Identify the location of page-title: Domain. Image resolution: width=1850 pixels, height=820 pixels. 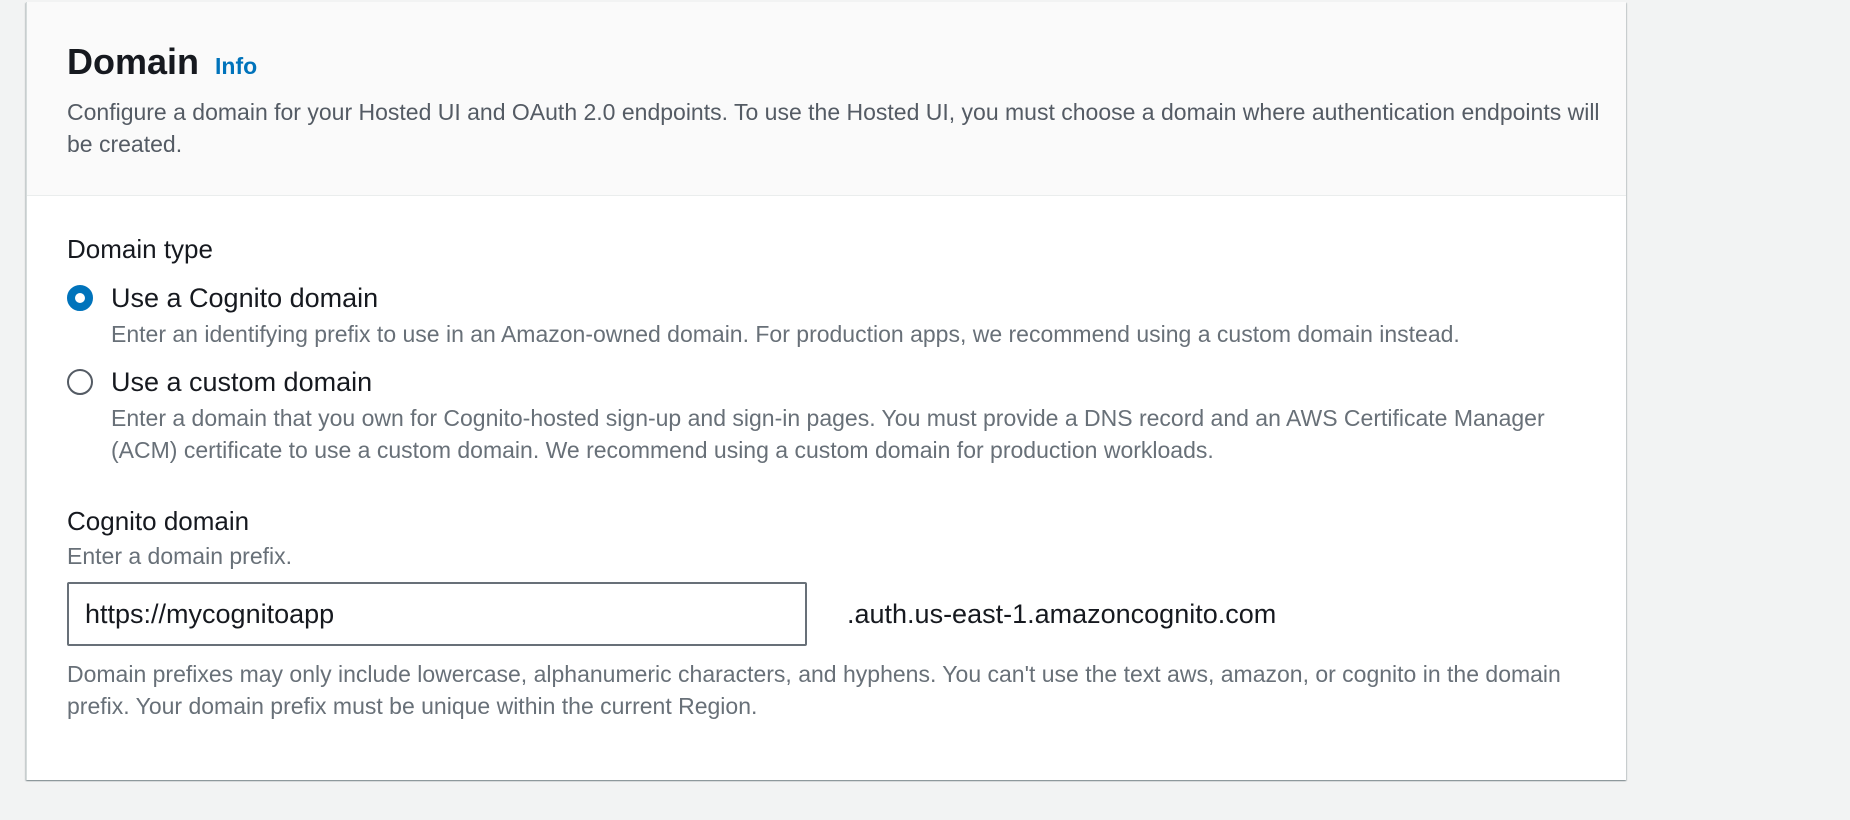
(133, 61).